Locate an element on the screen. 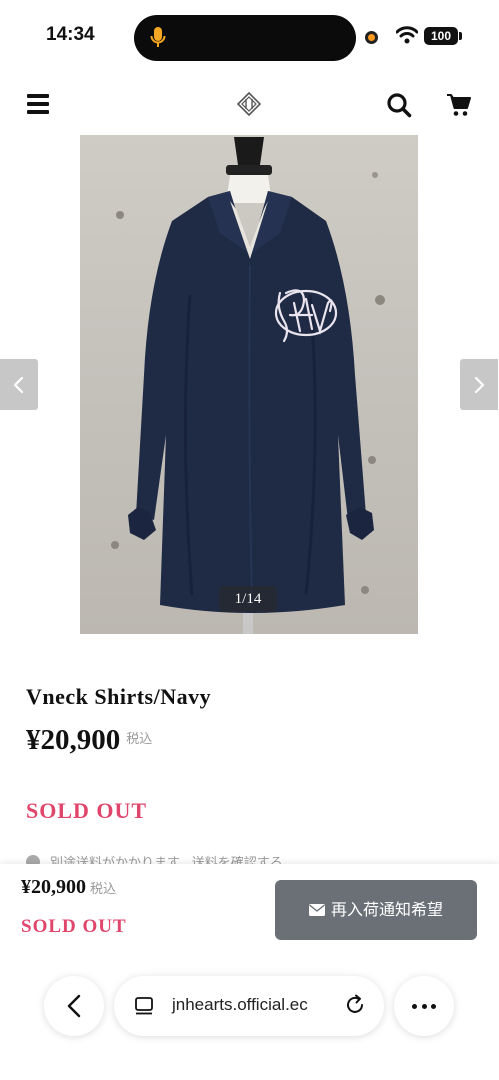 This screenshot has width=499, height=1080. status-time: 14:34 is located at coordinates (70, 34).